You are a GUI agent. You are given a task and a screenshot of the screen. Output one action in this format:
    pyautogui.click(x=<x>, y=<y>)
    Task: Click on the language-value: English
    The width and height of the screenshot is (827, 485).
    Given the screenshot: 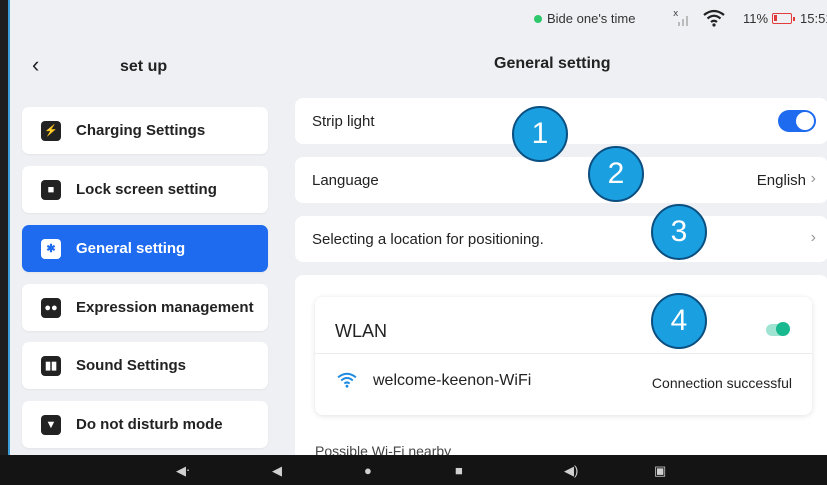 What is the action you would take?
    pyautogui.click(x=781, y=180)
    